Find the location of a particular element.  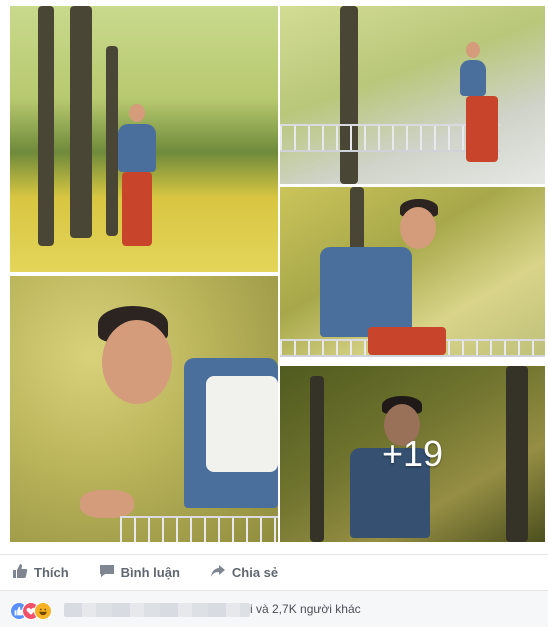

reaction-icons is located at coordinates (38, 611).